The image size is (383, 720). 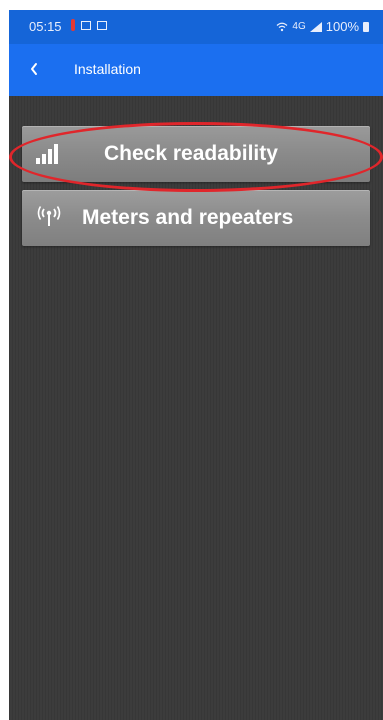 I want to click on antenna-icon, so click(x=49, y=216).